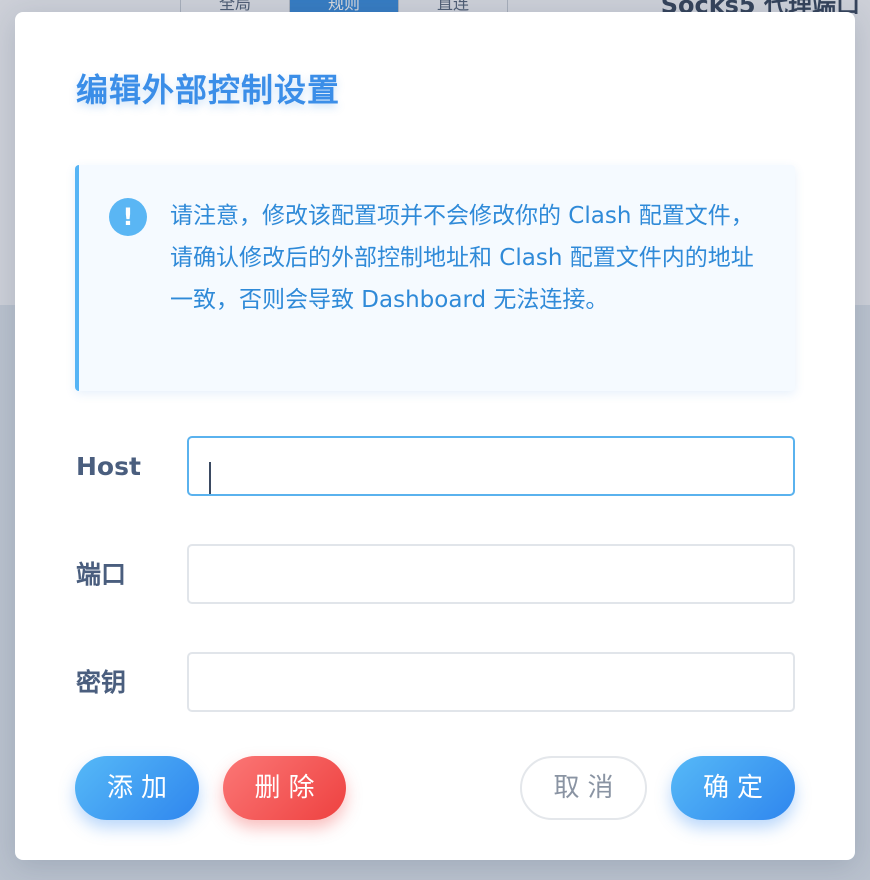 This screenshot has width=870, height=880. I want to click on delete-button: 删除, so click(284, 788).